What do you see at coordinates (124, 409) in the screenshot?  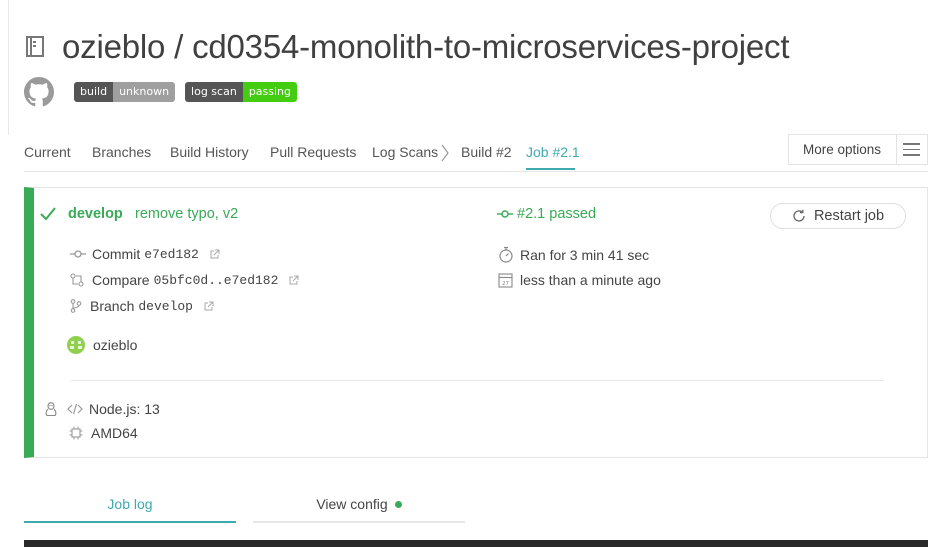 I see `language-text: Node.js: 13` at bounding box center [124, 409].